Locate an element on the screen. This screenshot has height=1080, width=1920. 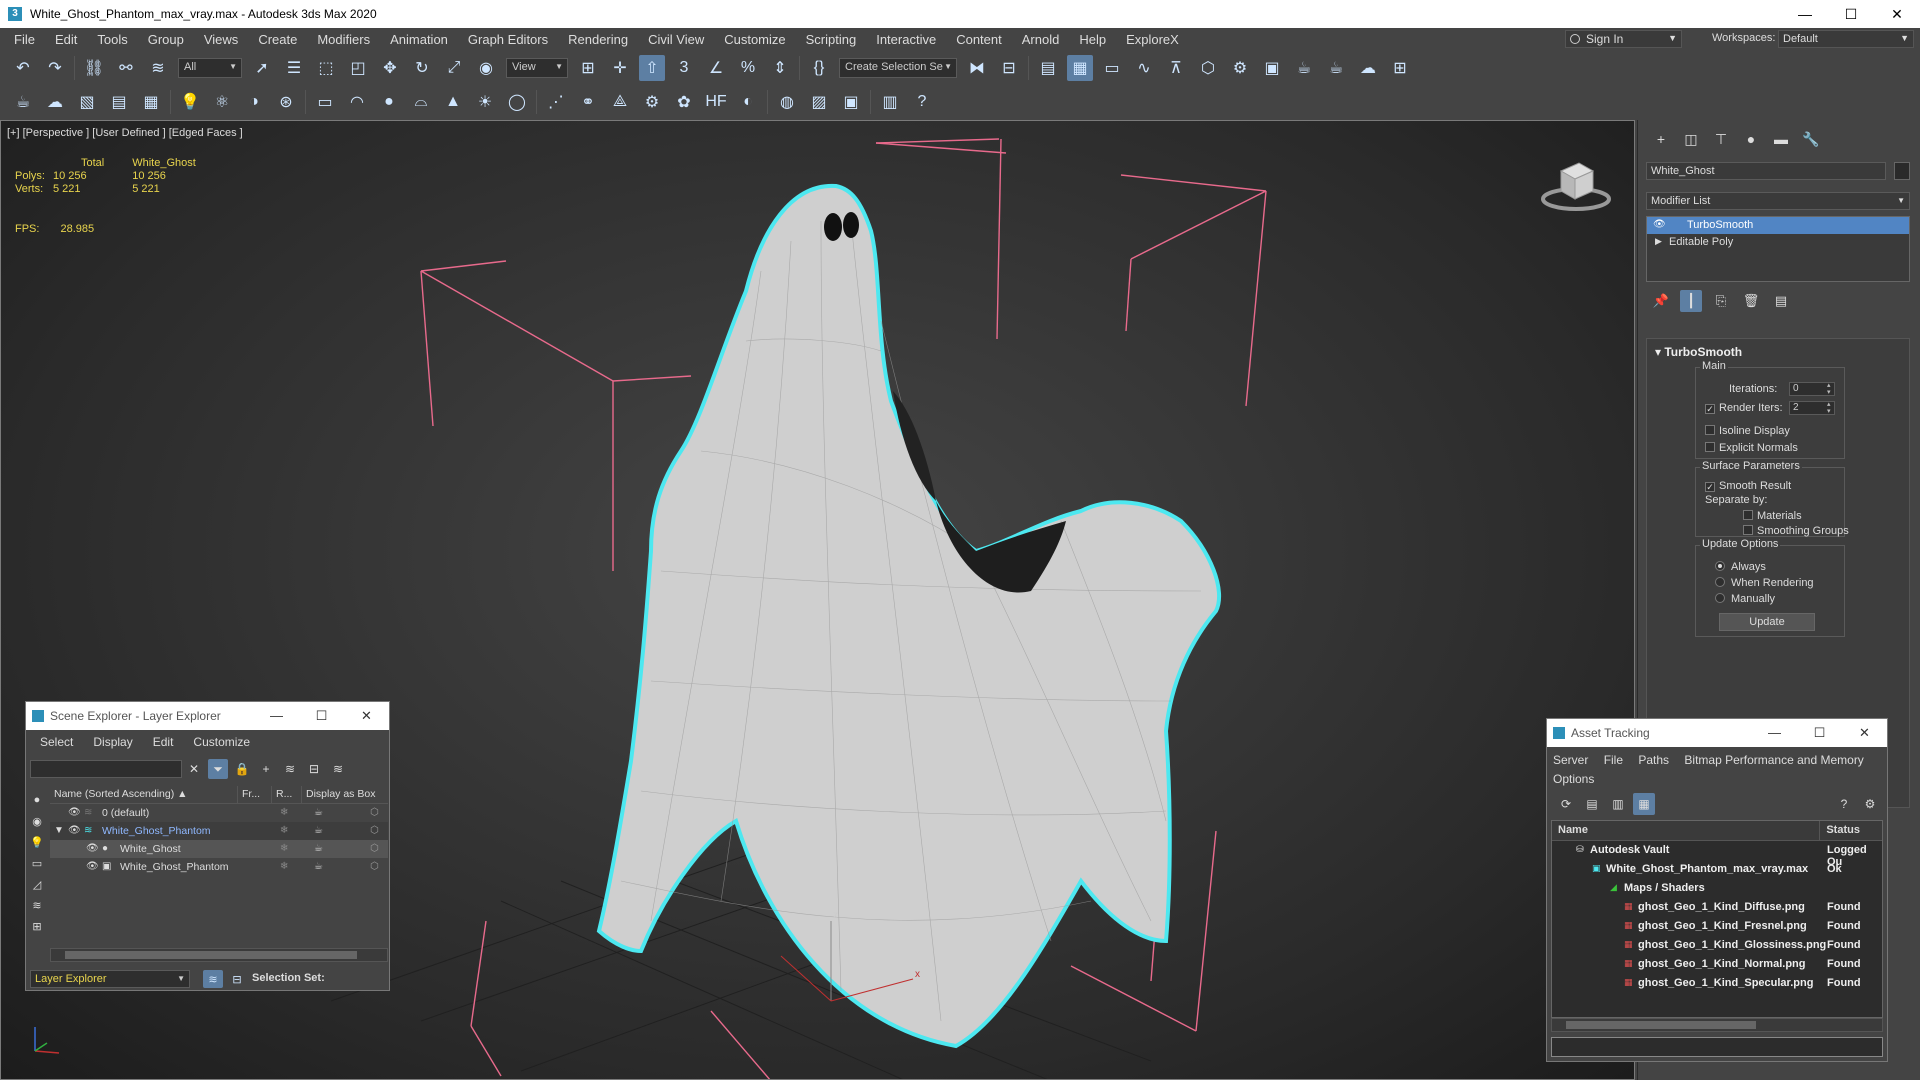
sort-by-layer-icon: ≋ is located at coordinates (213, 979).